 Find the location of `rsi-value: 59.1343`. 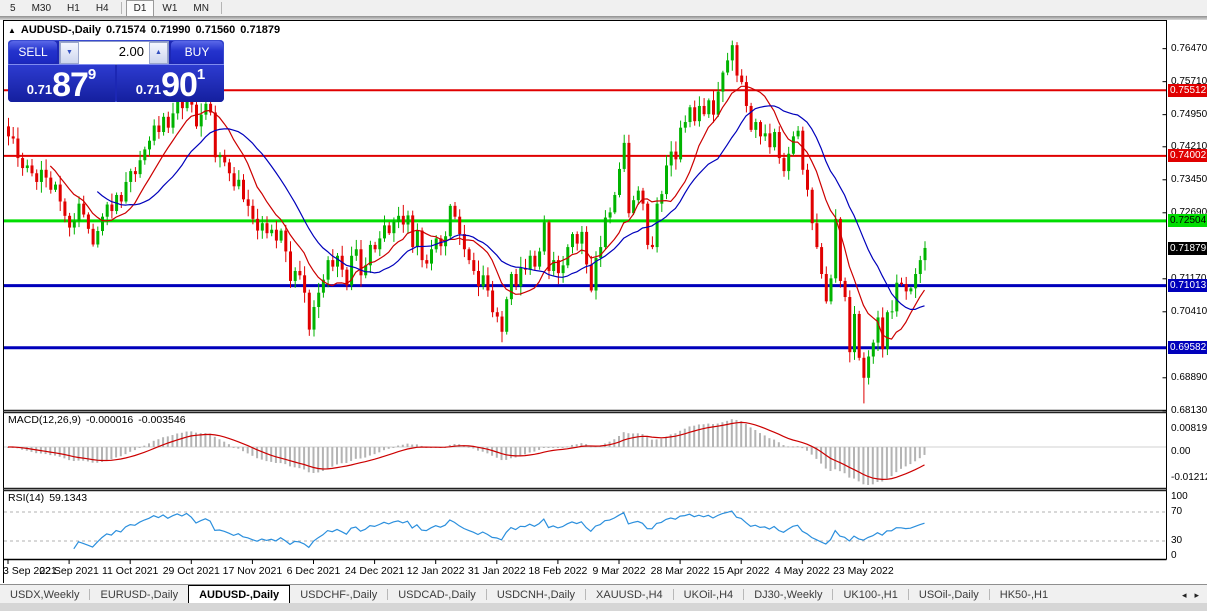

rsi-value: 59.1343 is located at coordinates (68, 498).